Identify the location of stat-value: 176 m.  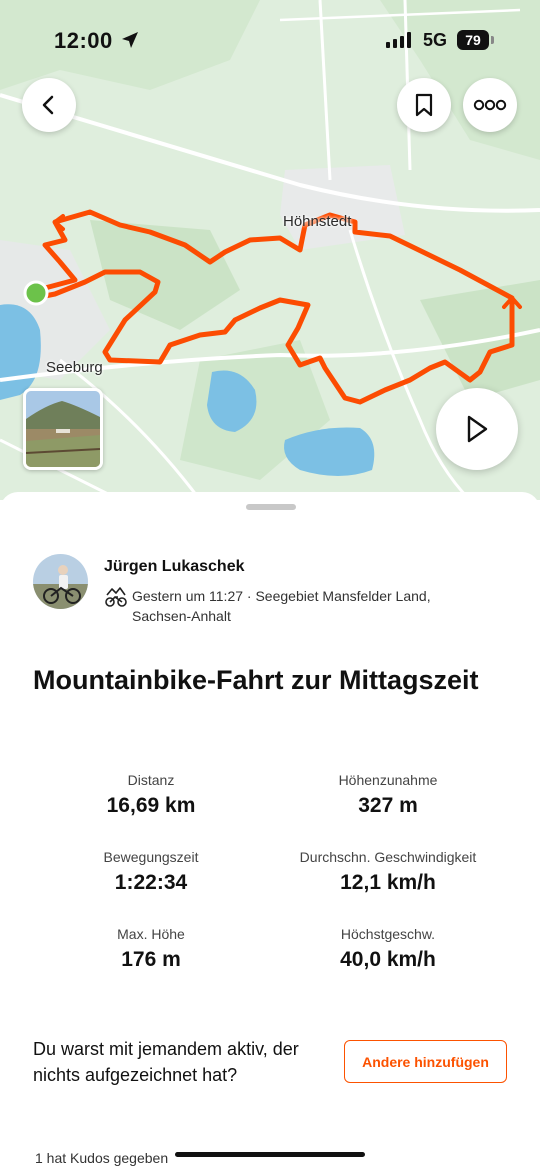
(151, 959).